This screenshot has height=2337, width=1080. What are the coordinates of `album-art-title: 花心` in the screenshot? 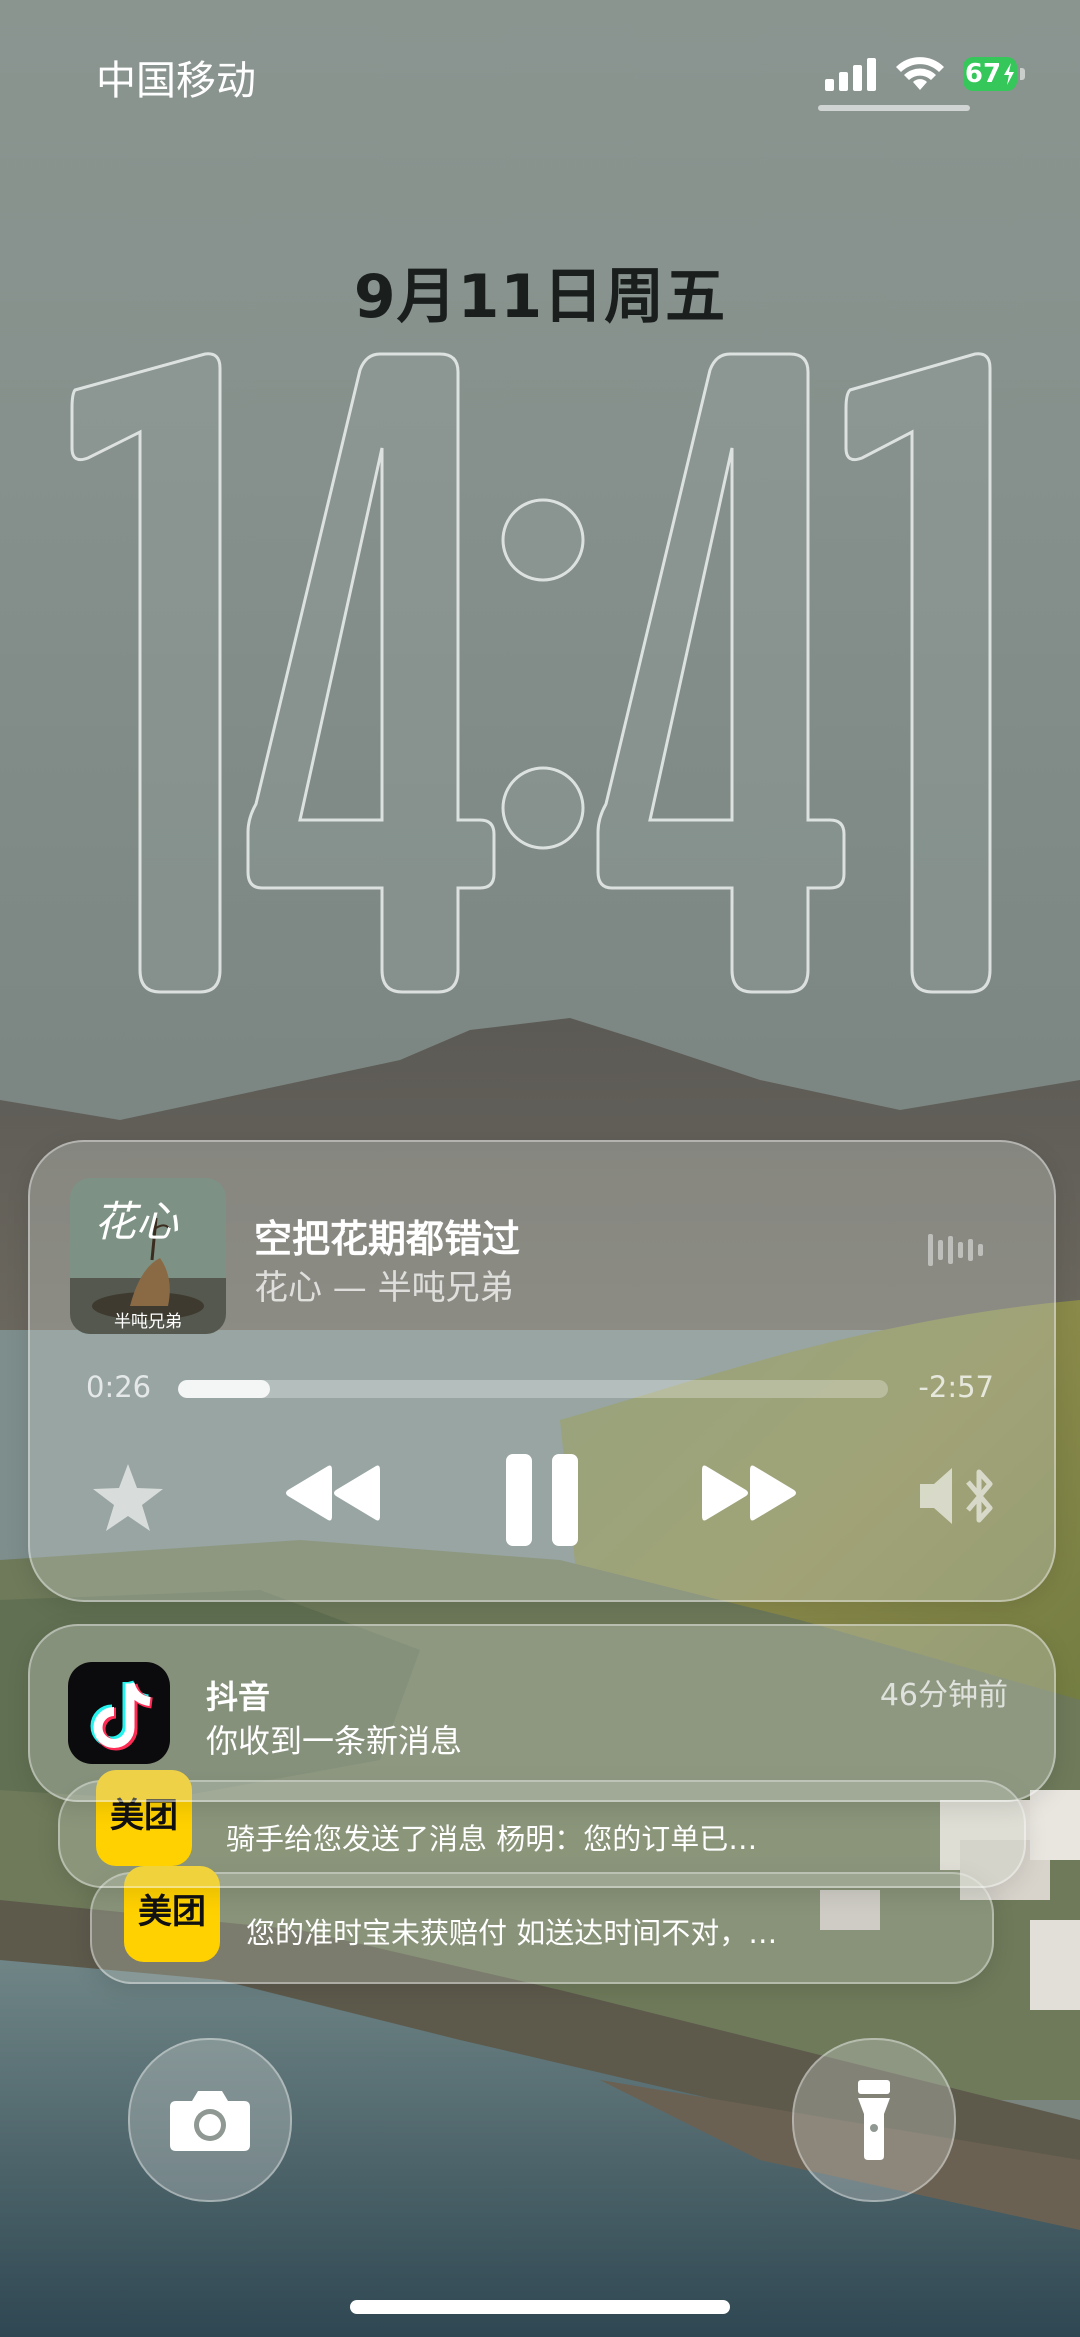 It's located at (136, 1221).